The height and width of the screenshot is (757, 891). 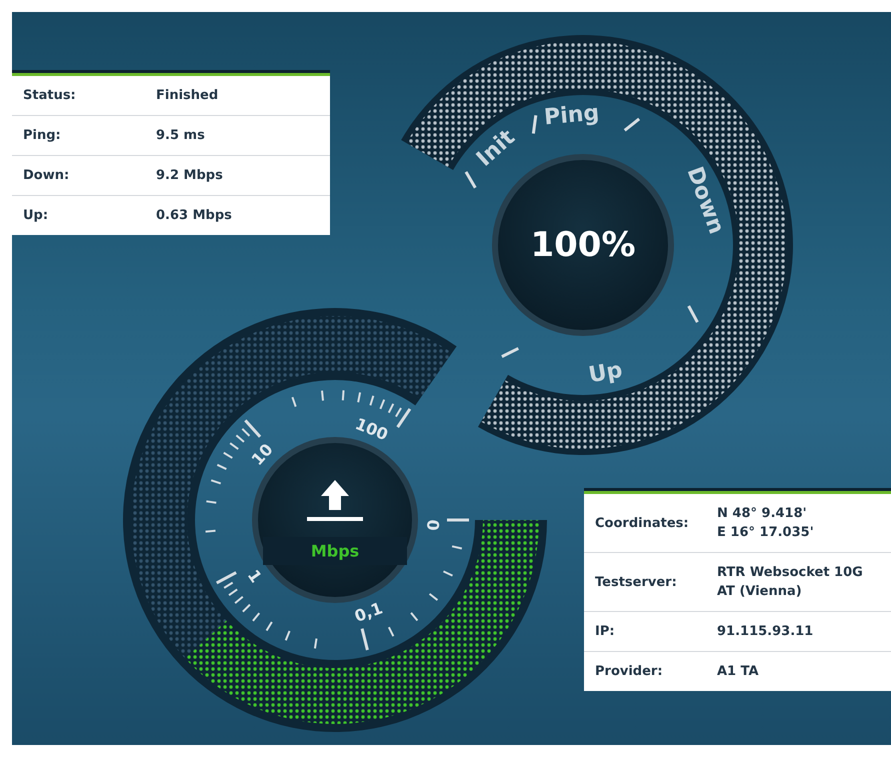 What do you see at coordinates (36, 216) in the screenshot?
I see `field-label: Up:` at bounding box center [36, 216].